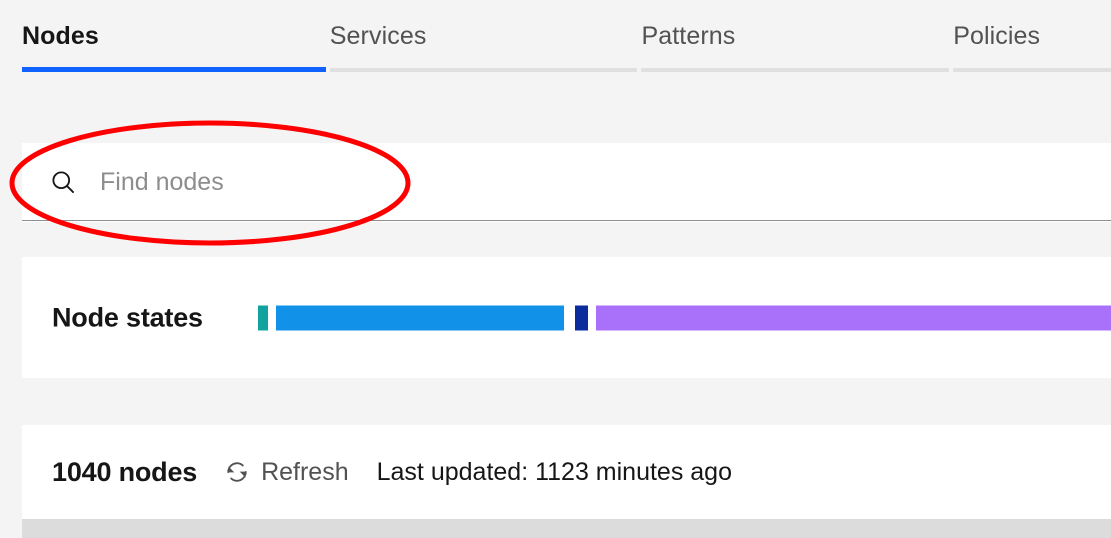  I want to click on search-icon, so click(63, 182).